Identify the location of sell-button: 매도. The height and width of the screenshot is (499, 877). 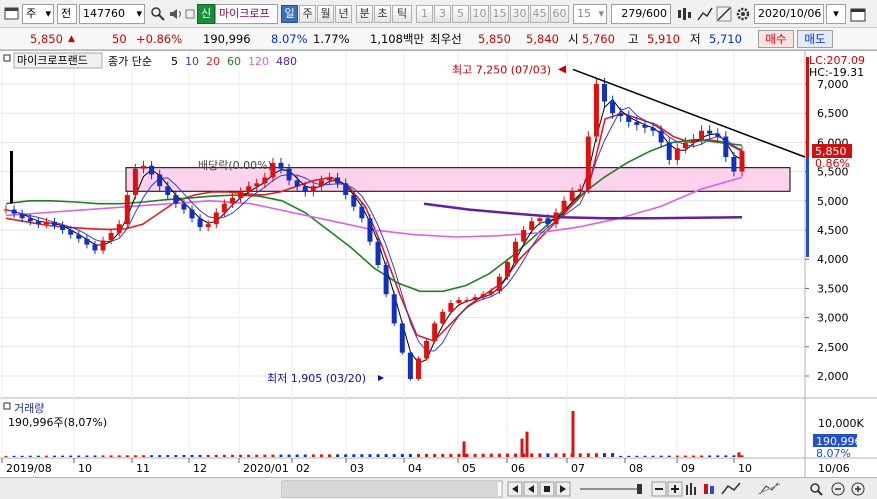
(815, 39).